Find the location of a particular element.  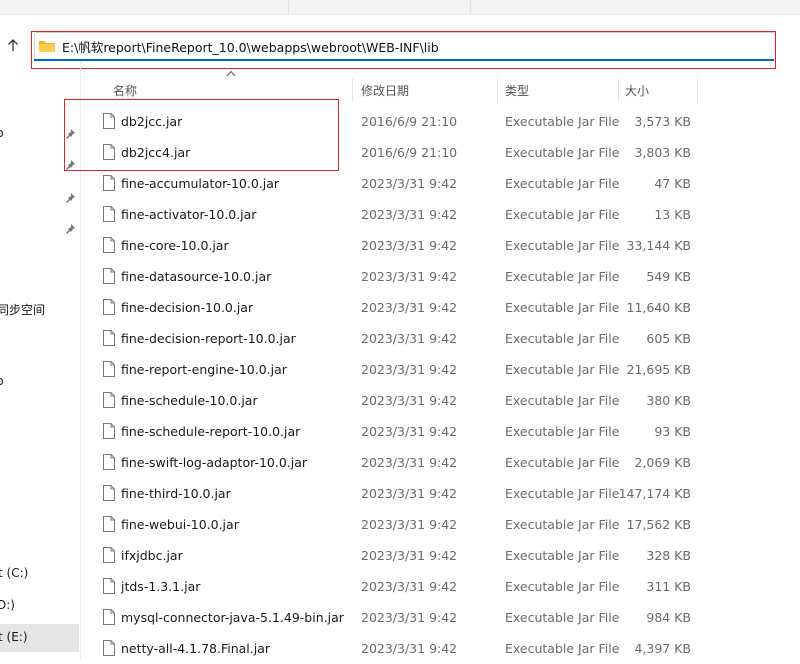

folder-icon is located at coordinates (47, 46).